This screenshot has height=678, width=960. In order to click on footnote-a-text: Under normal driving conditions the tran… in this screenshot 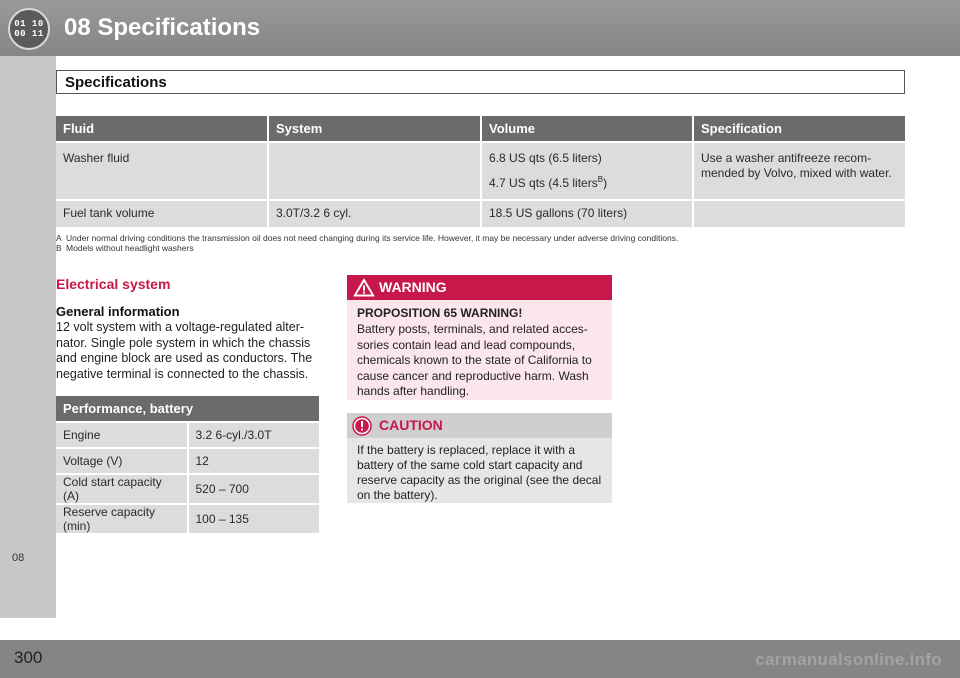, I will do `click(372, 238)`.